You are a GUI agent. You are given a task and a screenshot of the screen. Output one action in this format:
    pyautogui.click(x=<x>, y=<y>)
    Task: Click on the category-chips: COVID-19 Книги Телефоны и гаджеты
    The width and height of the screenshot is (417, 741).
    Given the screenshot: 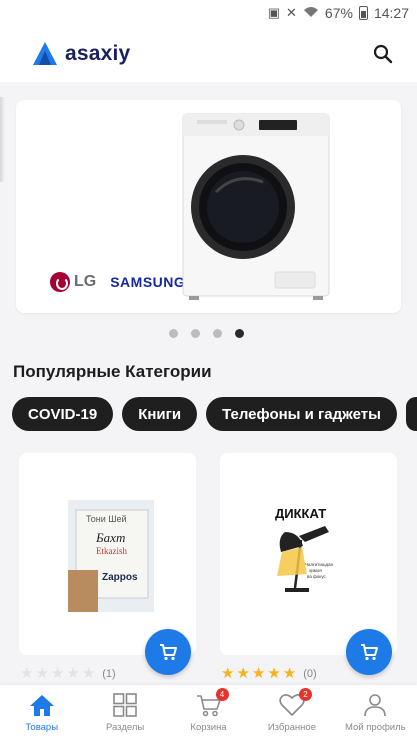 What is the action you would take?
    pyautogui.click(x=214, y=414)
    